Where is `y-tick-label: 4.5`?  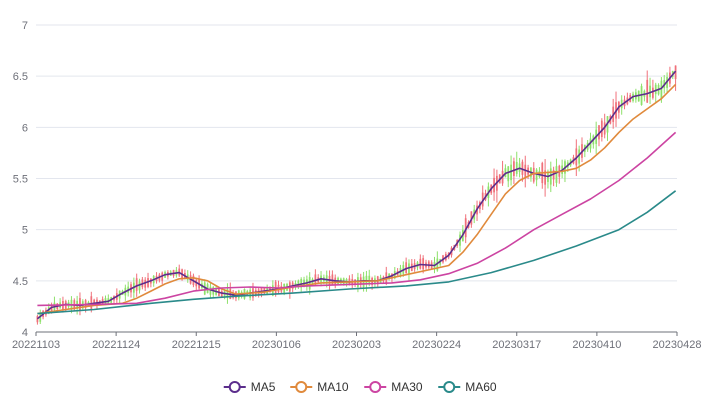 y-tick-label: 4.5 is located at coordinates (20, 282).